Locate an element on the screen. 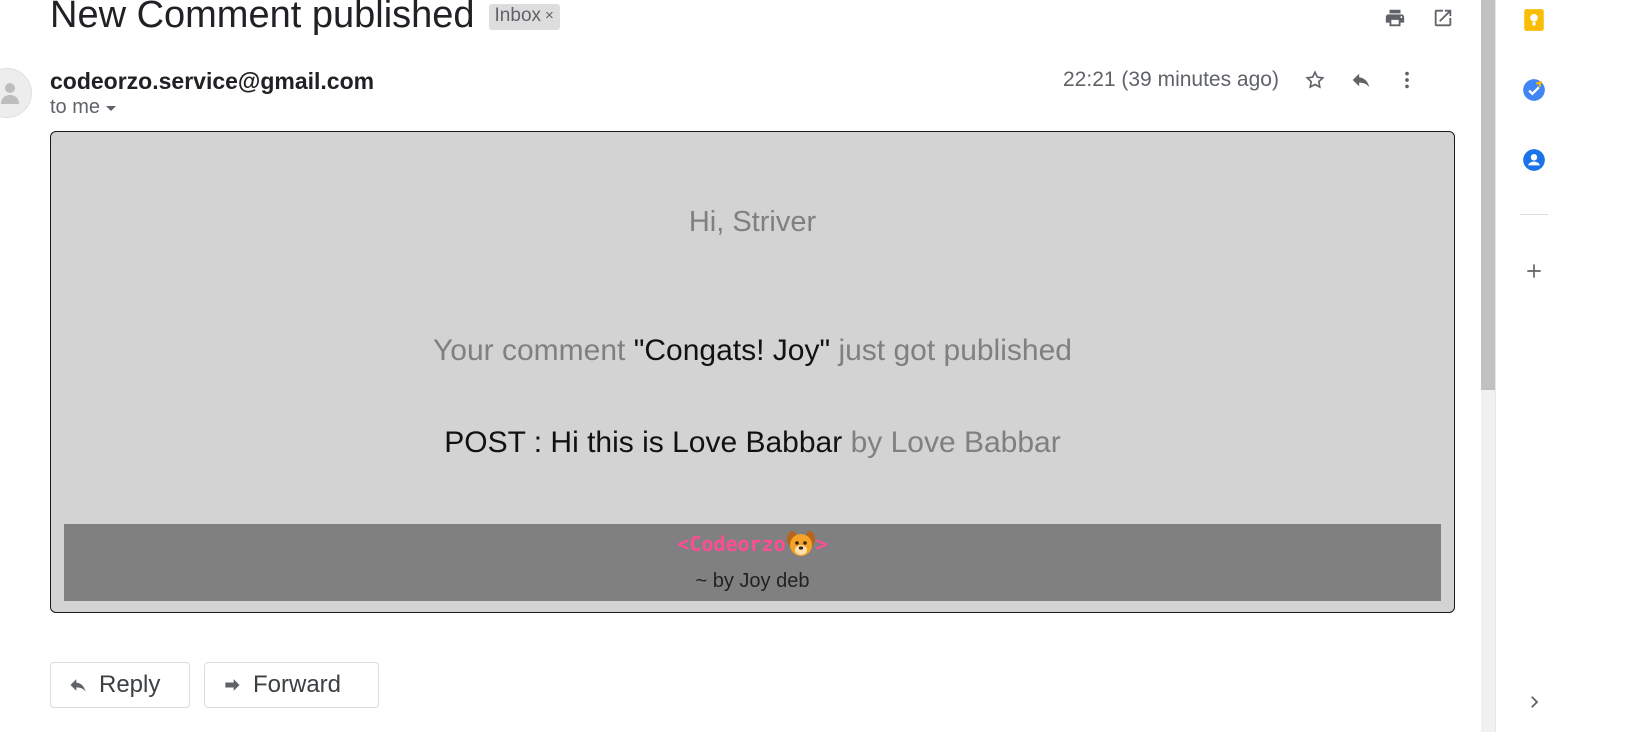  forward-arrow-icon is located at coordinates (232, 685).